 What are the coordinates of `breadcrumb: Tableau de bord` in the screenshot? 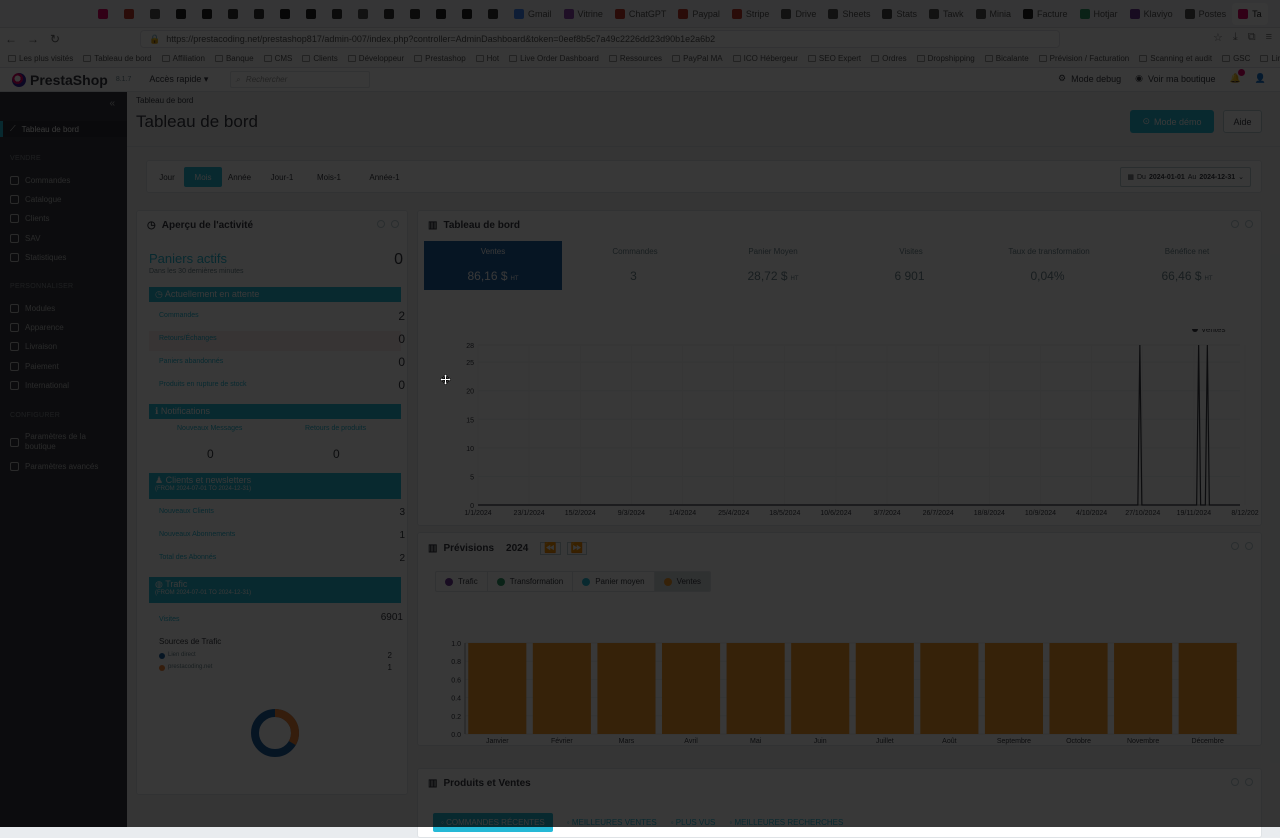 It's located at (164, 100).